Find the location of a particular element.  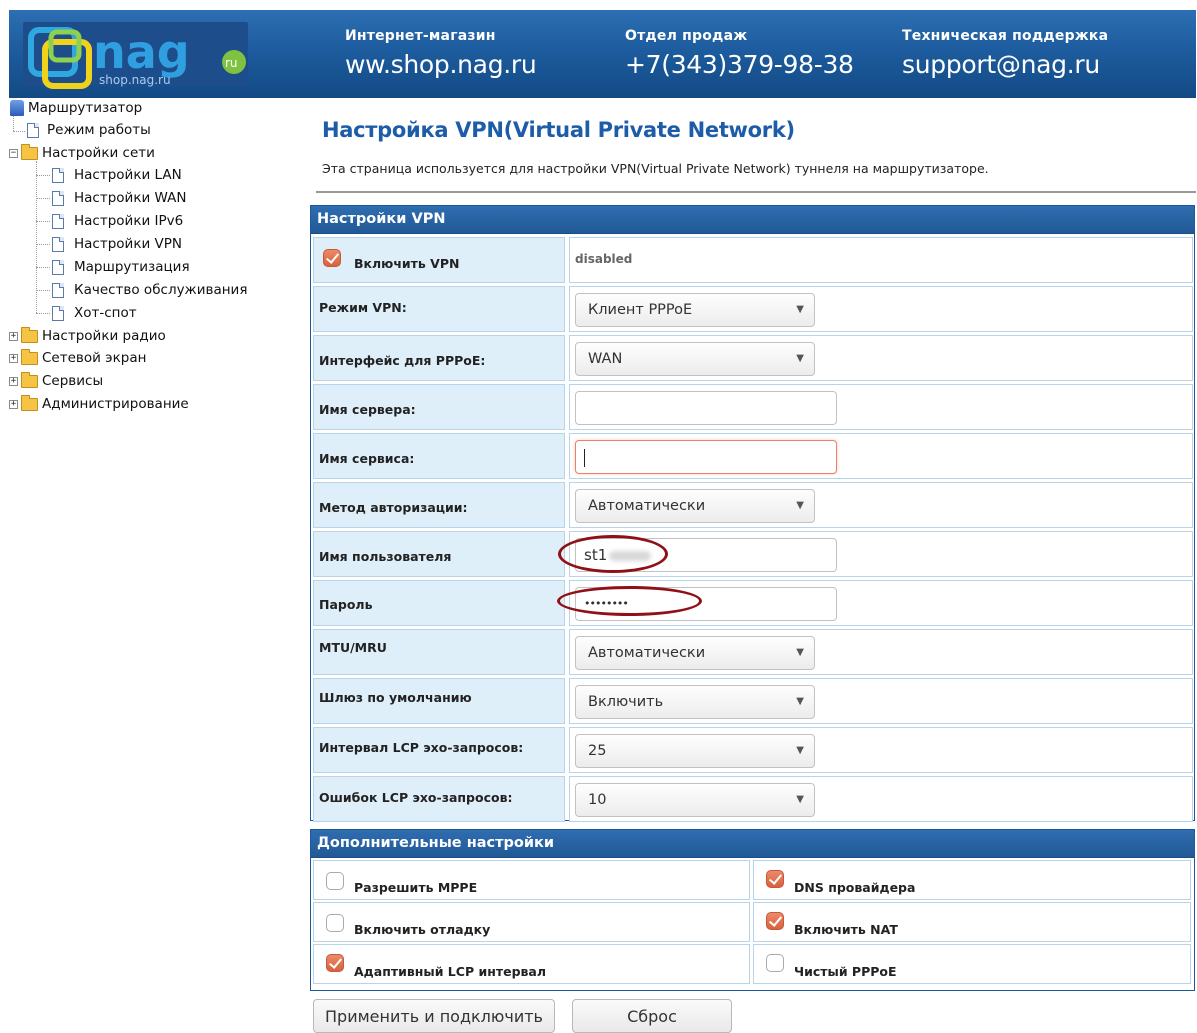

sales-label: Отдел продаж is located at coordinates (686, 36).